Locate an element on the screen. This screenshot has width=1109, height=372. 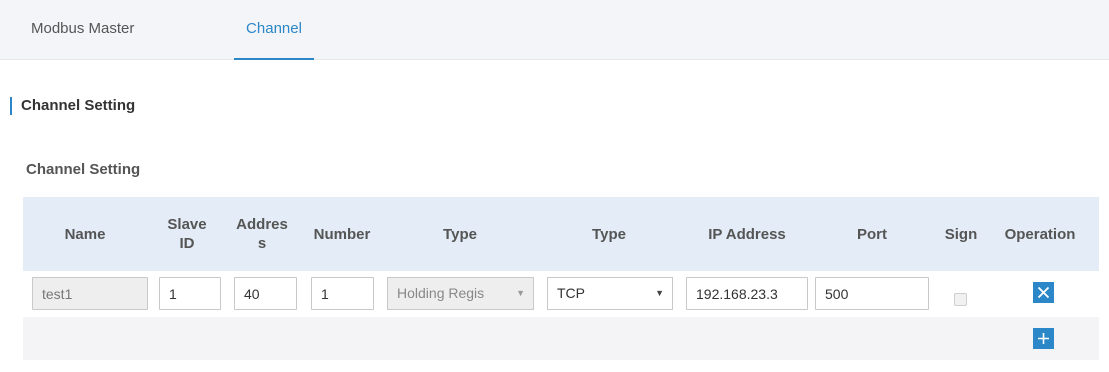
number-input is located at coordinates (342, 293).